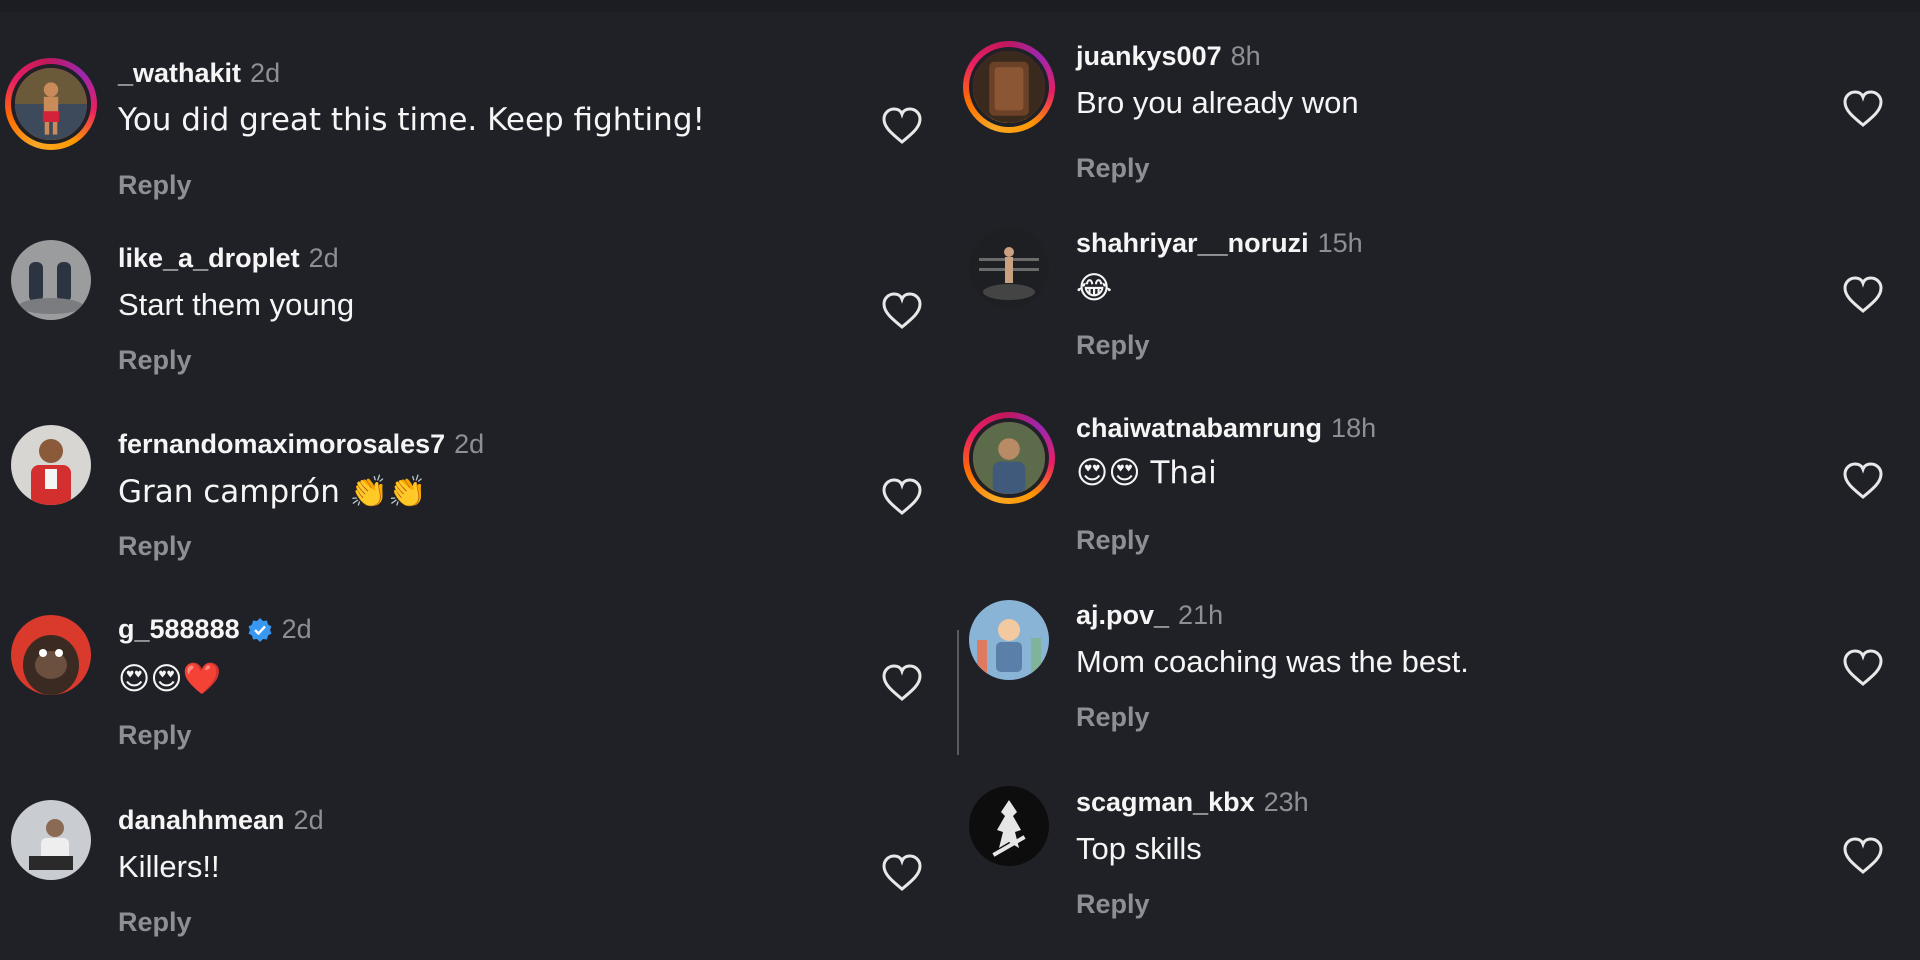 The height and width of the screenshot is (960, 1920). I want to click on username: juankys007, so click(1149, 56).